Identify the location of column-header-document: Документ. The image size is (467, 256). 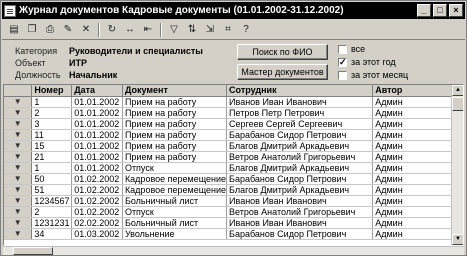
(175, 91).